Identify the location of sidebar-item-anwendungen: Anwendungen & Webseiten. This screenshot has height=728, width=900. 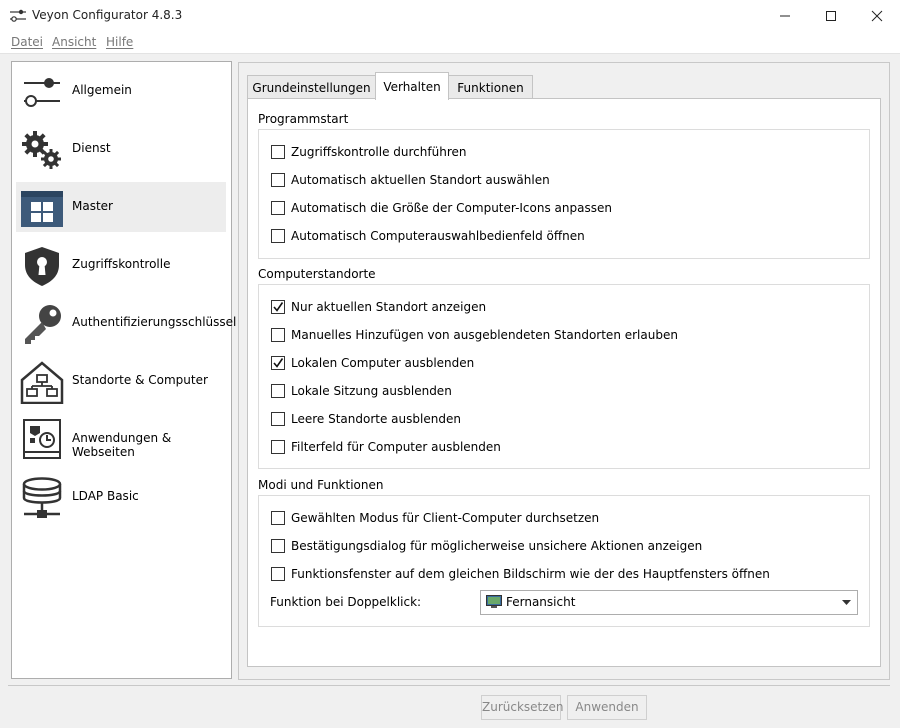
(121, 439).